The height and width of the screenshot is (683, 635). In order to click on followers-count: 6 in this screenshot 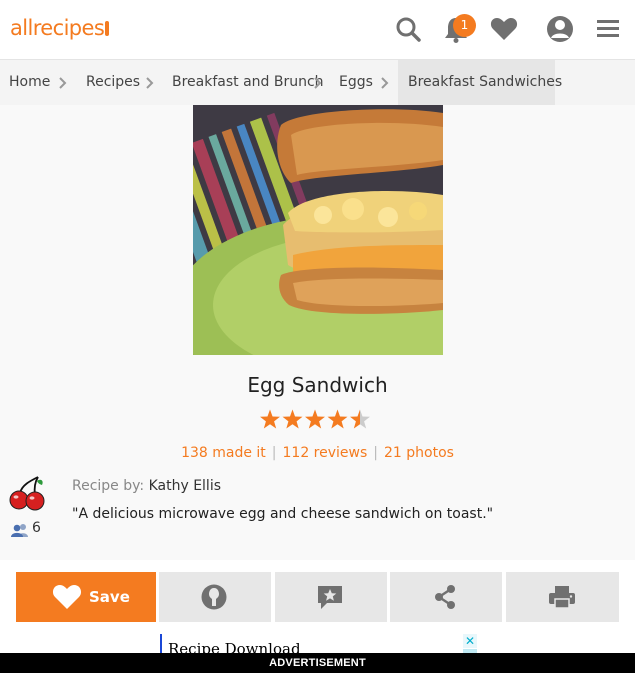, I will do `click(36, 528)`.